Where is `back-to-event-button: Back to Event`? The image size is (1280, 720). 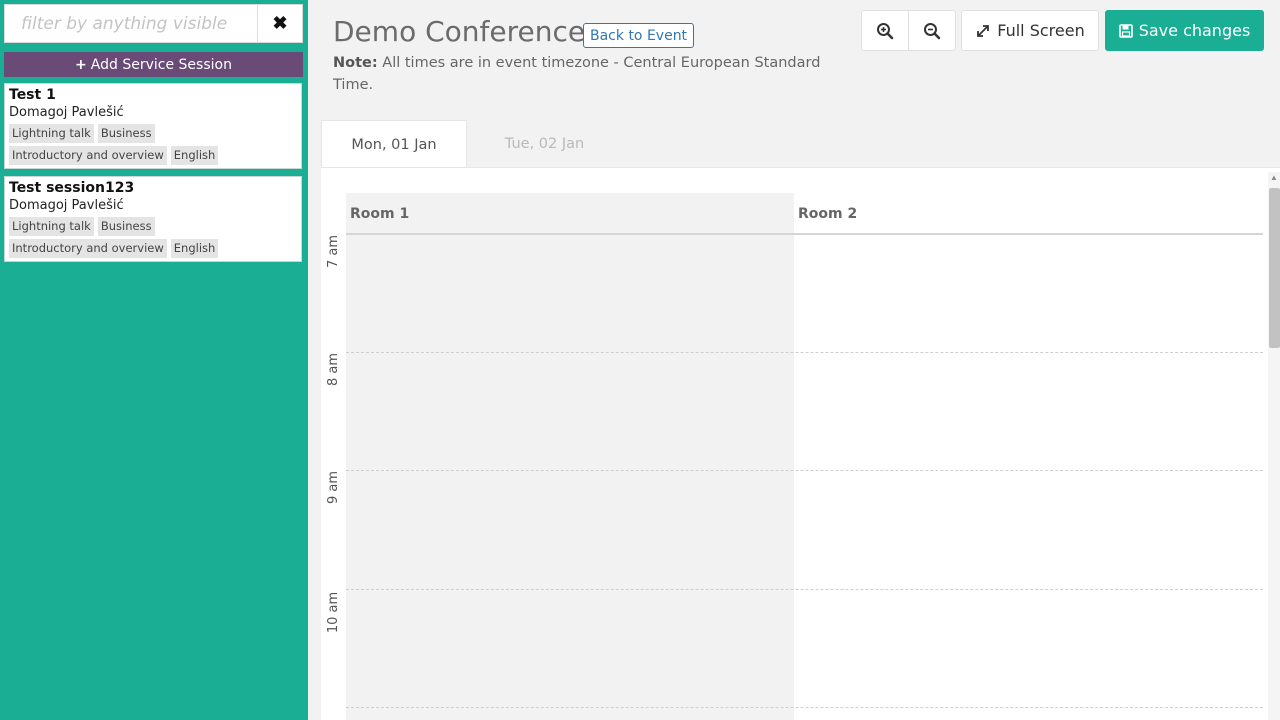
back-to-event-button: Back to Event is located at coordinates (639, 35).